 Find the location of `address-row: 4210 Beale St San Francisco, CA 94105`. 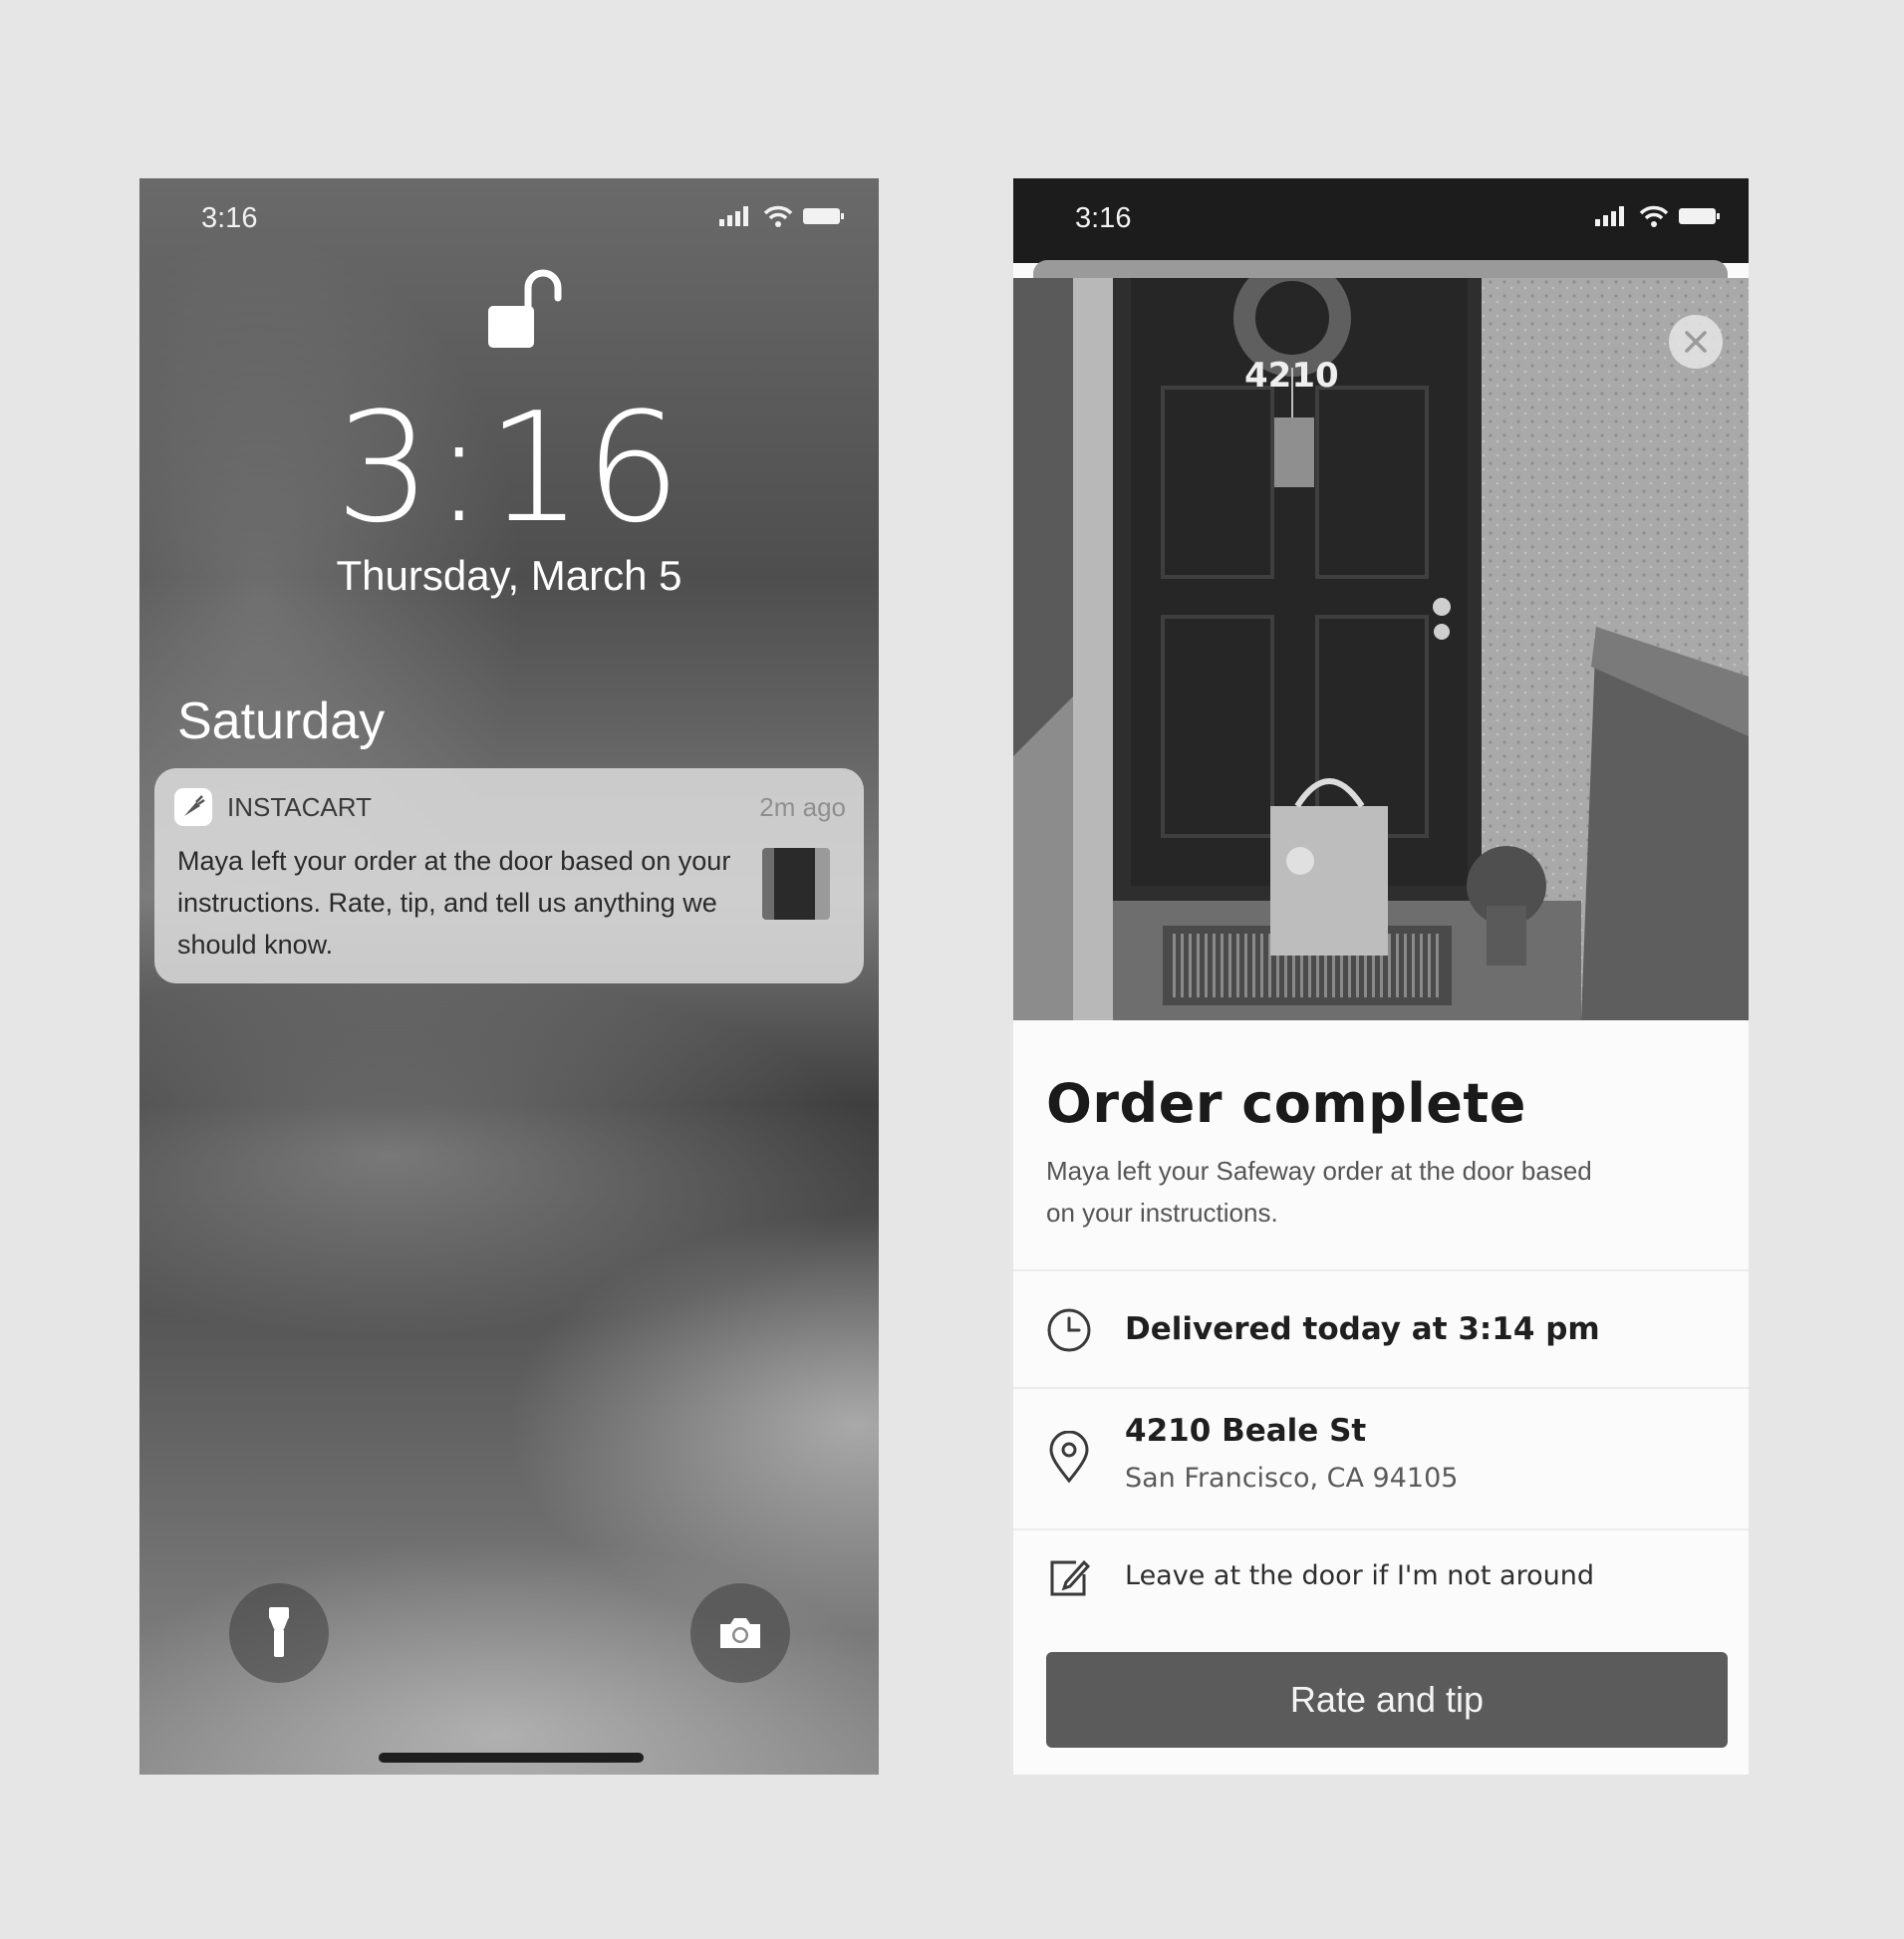

address-row: 4210 Beale St San Francisco, CA 94105 is located at coordinates (1381, 1459).